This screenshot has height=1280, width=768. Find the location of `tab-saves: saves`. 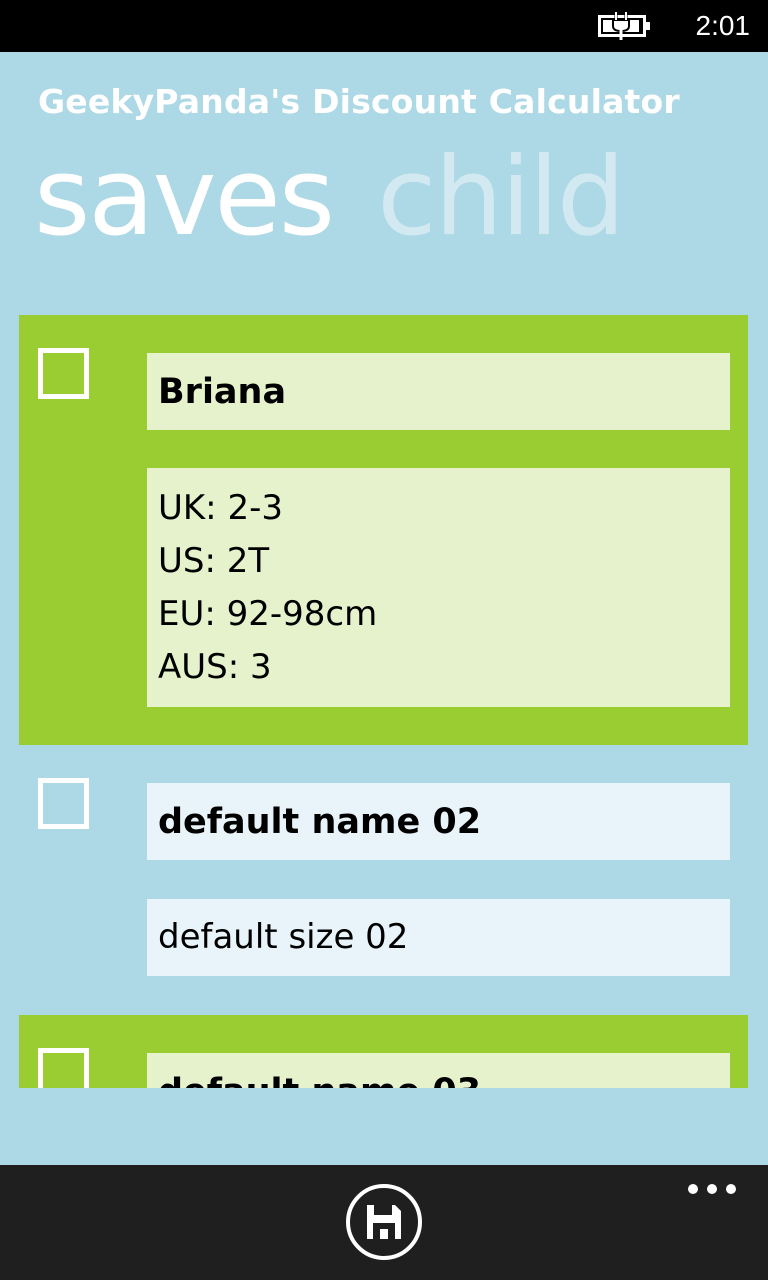

tab-saves: saves is located at coordinates (184, 198).